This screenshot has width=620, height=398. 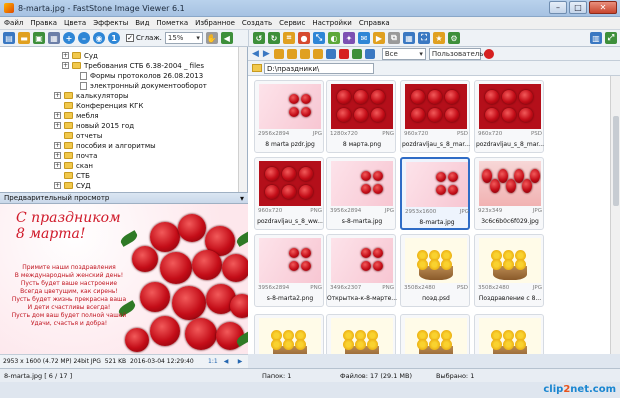 What do you see at coordinates (274, 38) in the screenshot?
I see `rotate-right-icon: ↻` at bounding box center [274, 38].